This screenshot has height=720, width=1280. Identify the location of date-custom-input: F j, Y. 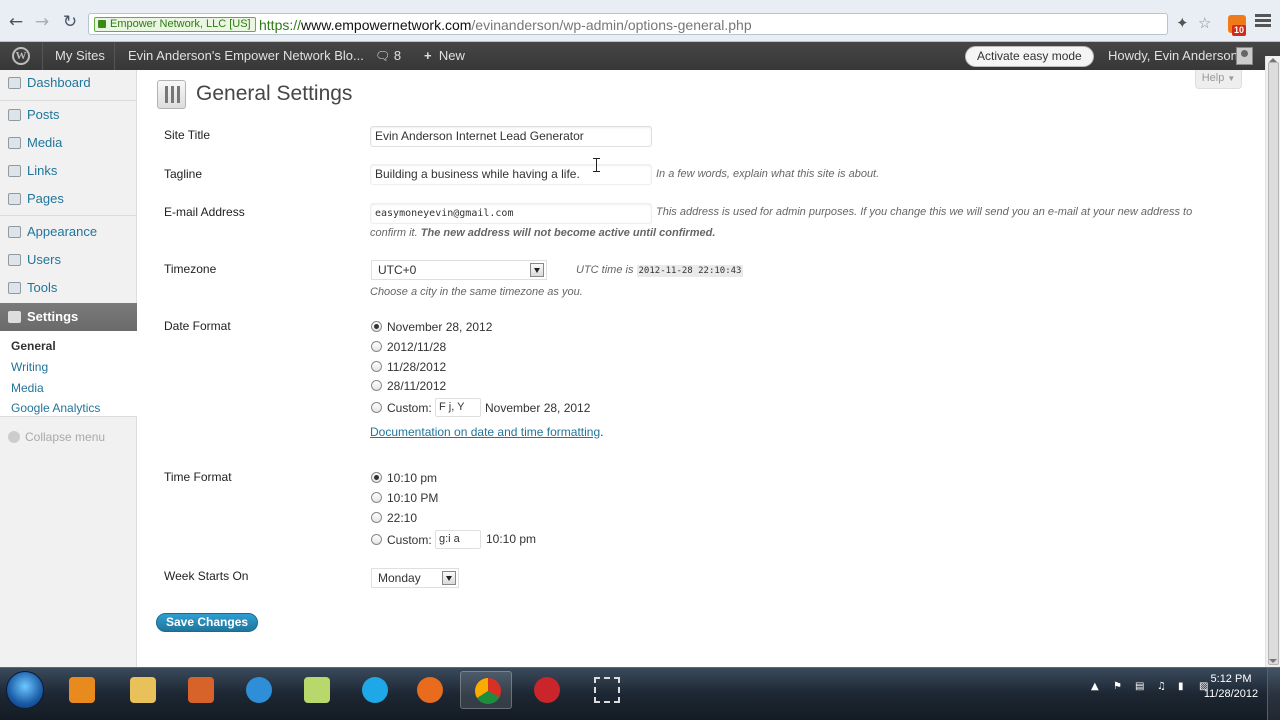
(458, 407).